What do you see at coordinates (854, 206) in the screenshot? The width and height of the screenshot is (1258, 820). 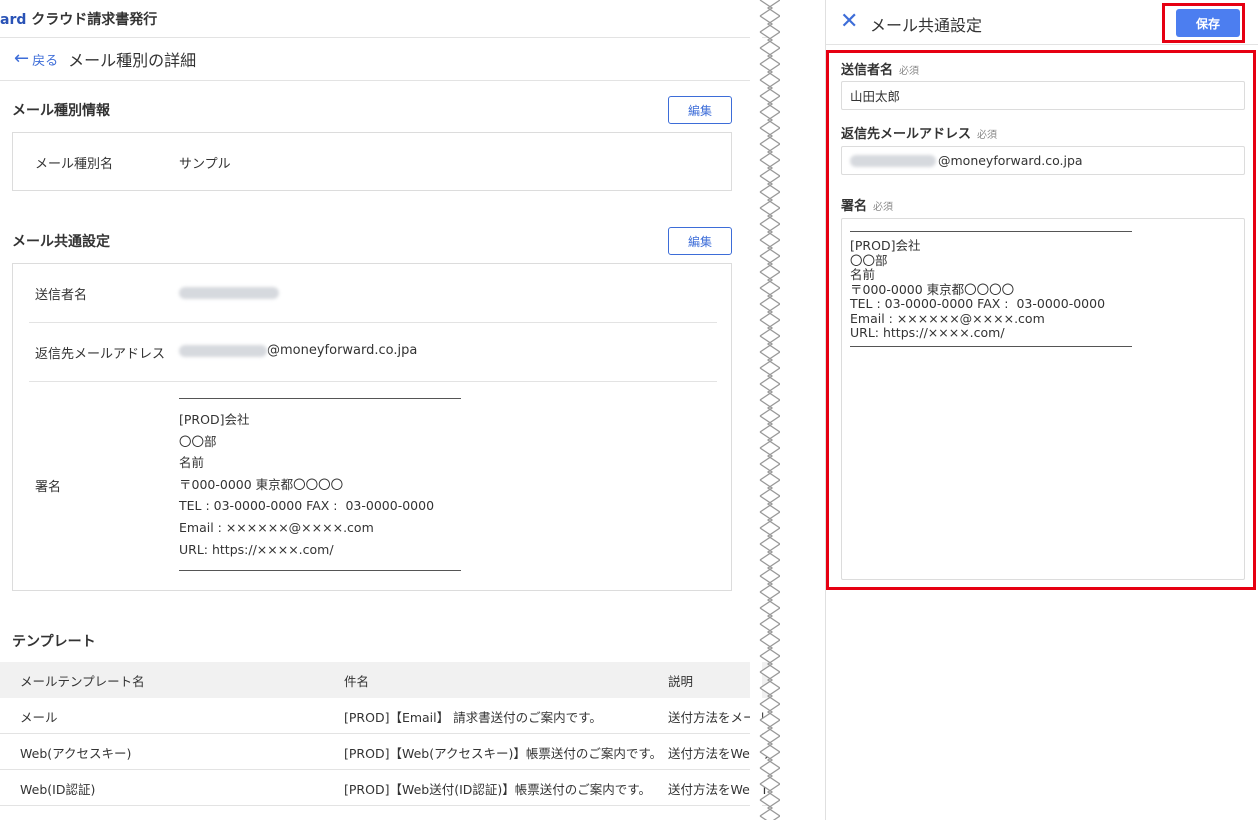 I see `signature-label-text: 署名` at bounding box center [854, 206].